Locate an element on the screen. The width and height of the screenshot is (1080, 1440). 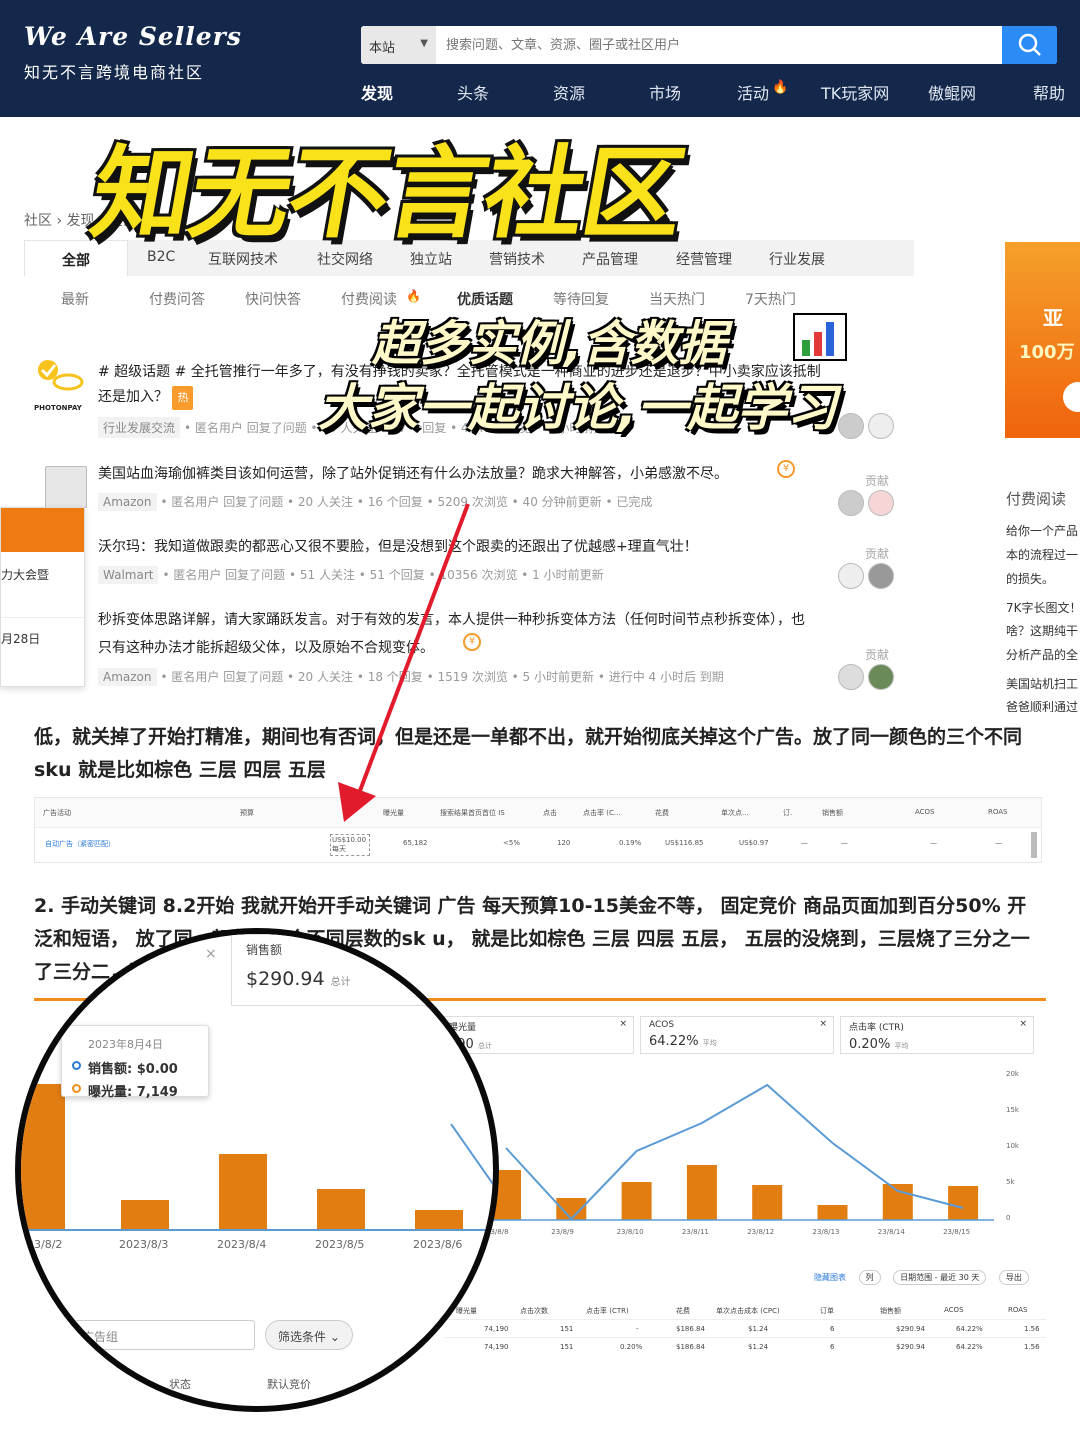
table-cell: 1.56 is located at coordinates (1032, 1329).